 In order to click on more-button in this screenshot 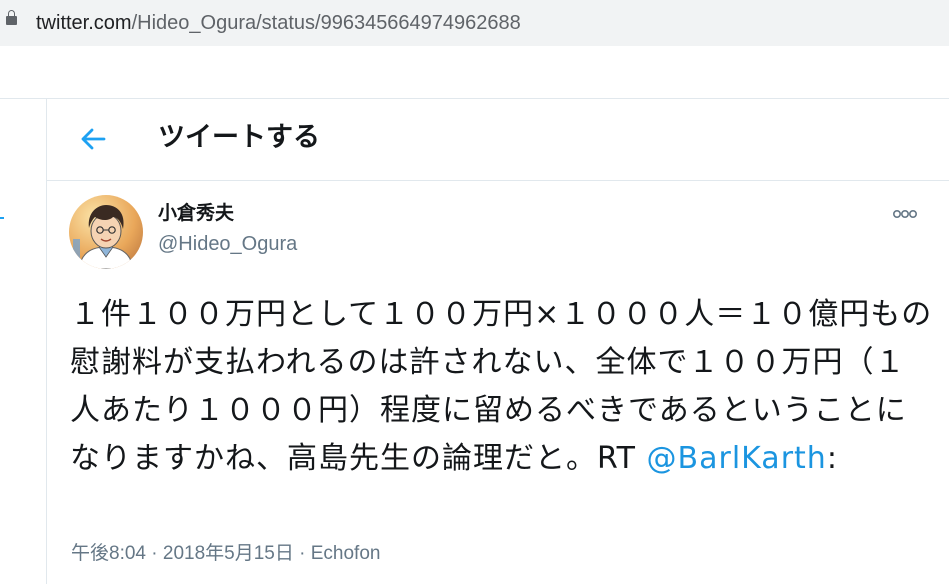, I will do `click(907, 214)`.